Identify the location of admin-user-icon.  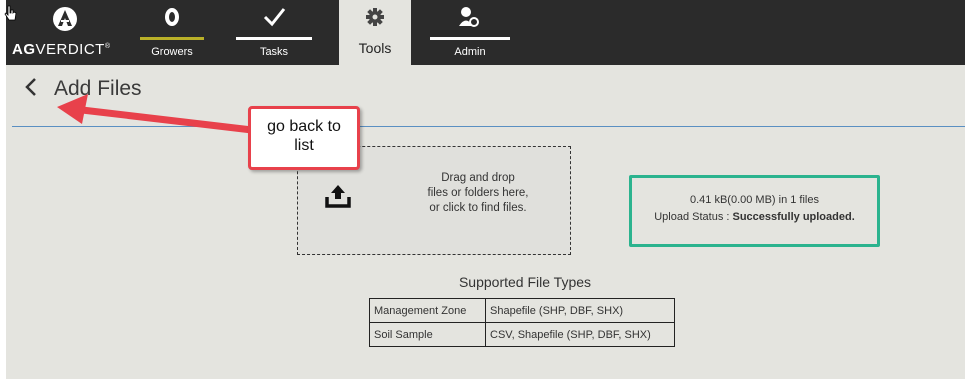
(469, 17).